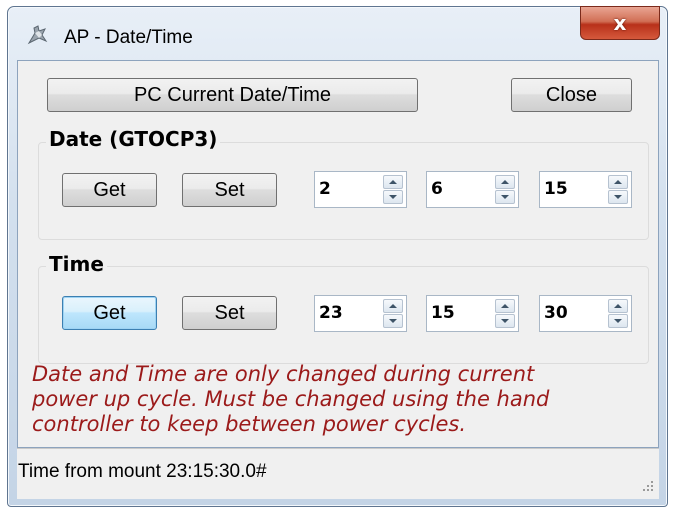  What do you see at coordinates (76, 264) in the screenshot?
I see `time-group-label: Time` at bounding box center [76, 264].